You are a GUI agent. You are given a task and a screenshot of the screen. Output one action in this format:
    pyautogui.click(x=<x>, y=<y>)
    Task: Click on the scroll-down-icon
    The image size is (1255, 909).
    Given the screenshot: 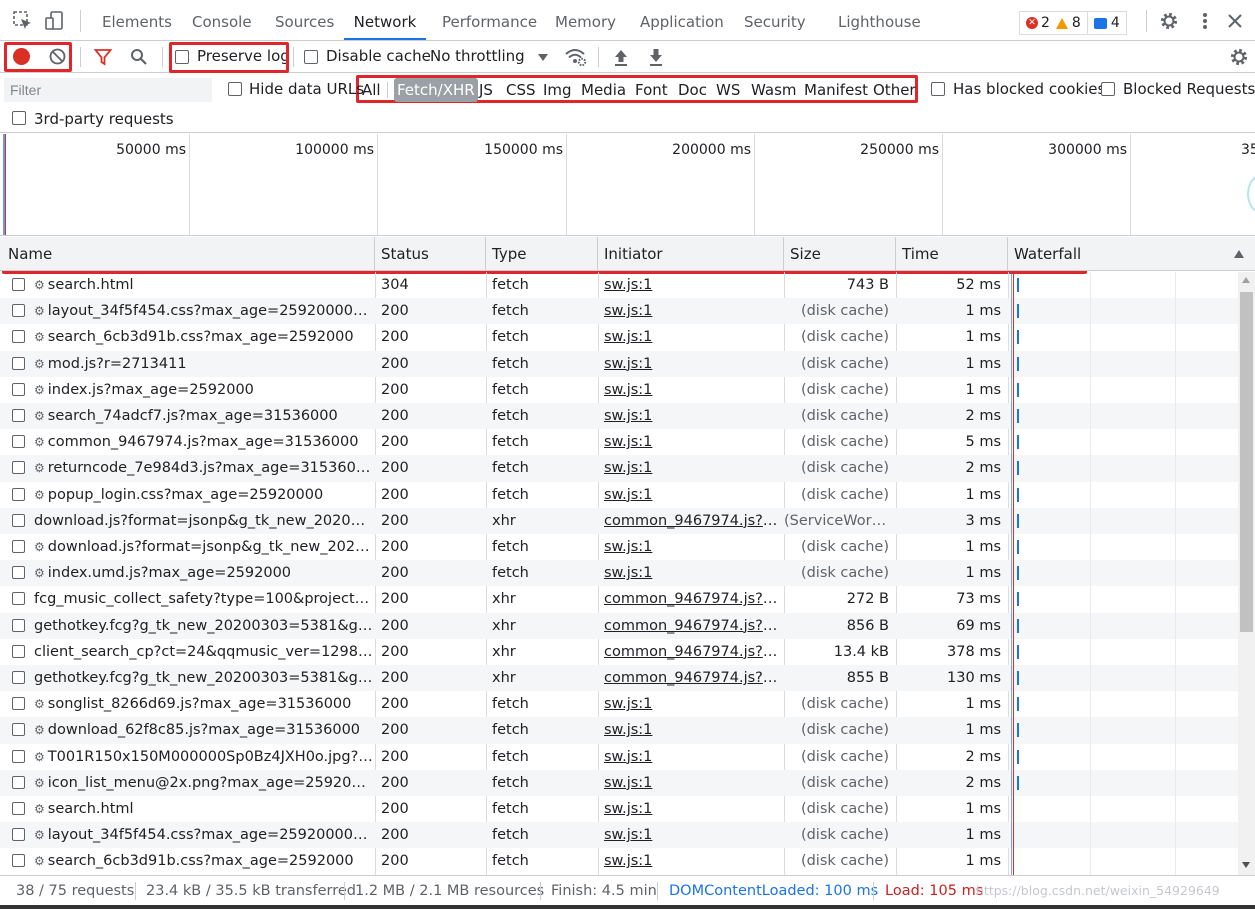 What is the action you would take?
    pyautogui.click(x=1246, y=865)
    